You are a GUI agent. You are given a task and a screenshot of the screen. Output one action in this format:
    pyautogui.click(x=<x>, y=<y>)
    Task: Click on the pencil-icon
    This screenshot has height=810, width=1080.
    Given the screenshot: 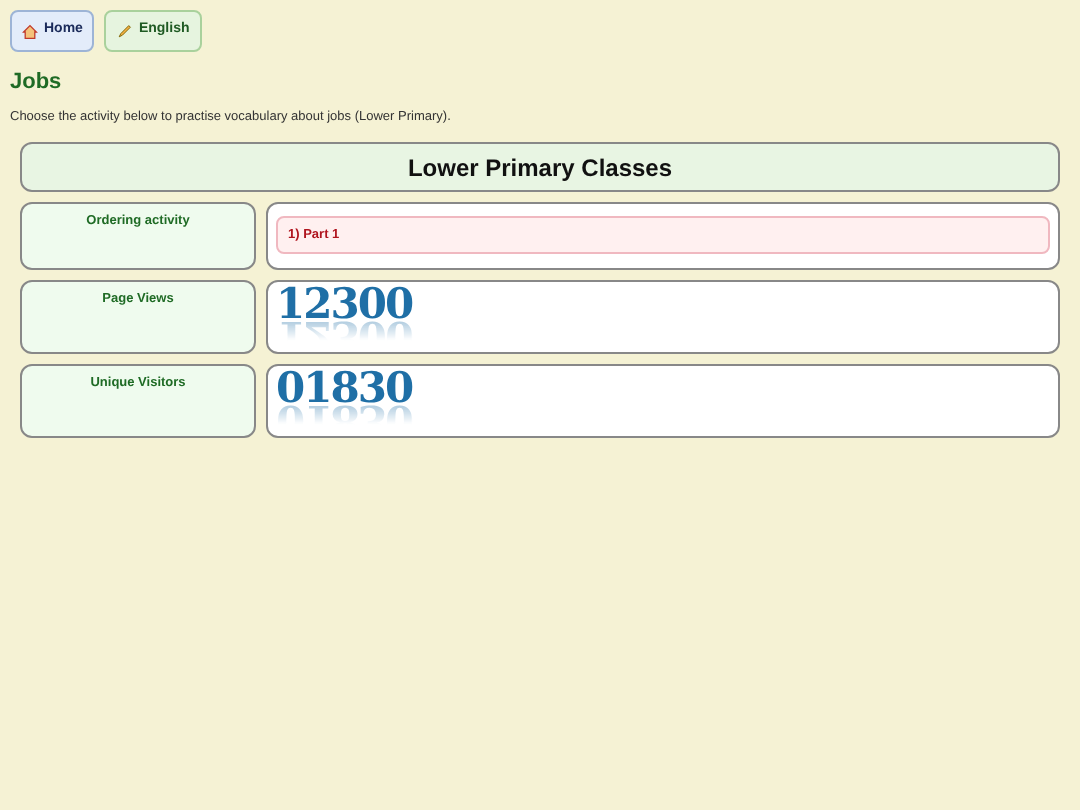 What is the action you would take?
    pyautogui.click(x=124, y=31)
    